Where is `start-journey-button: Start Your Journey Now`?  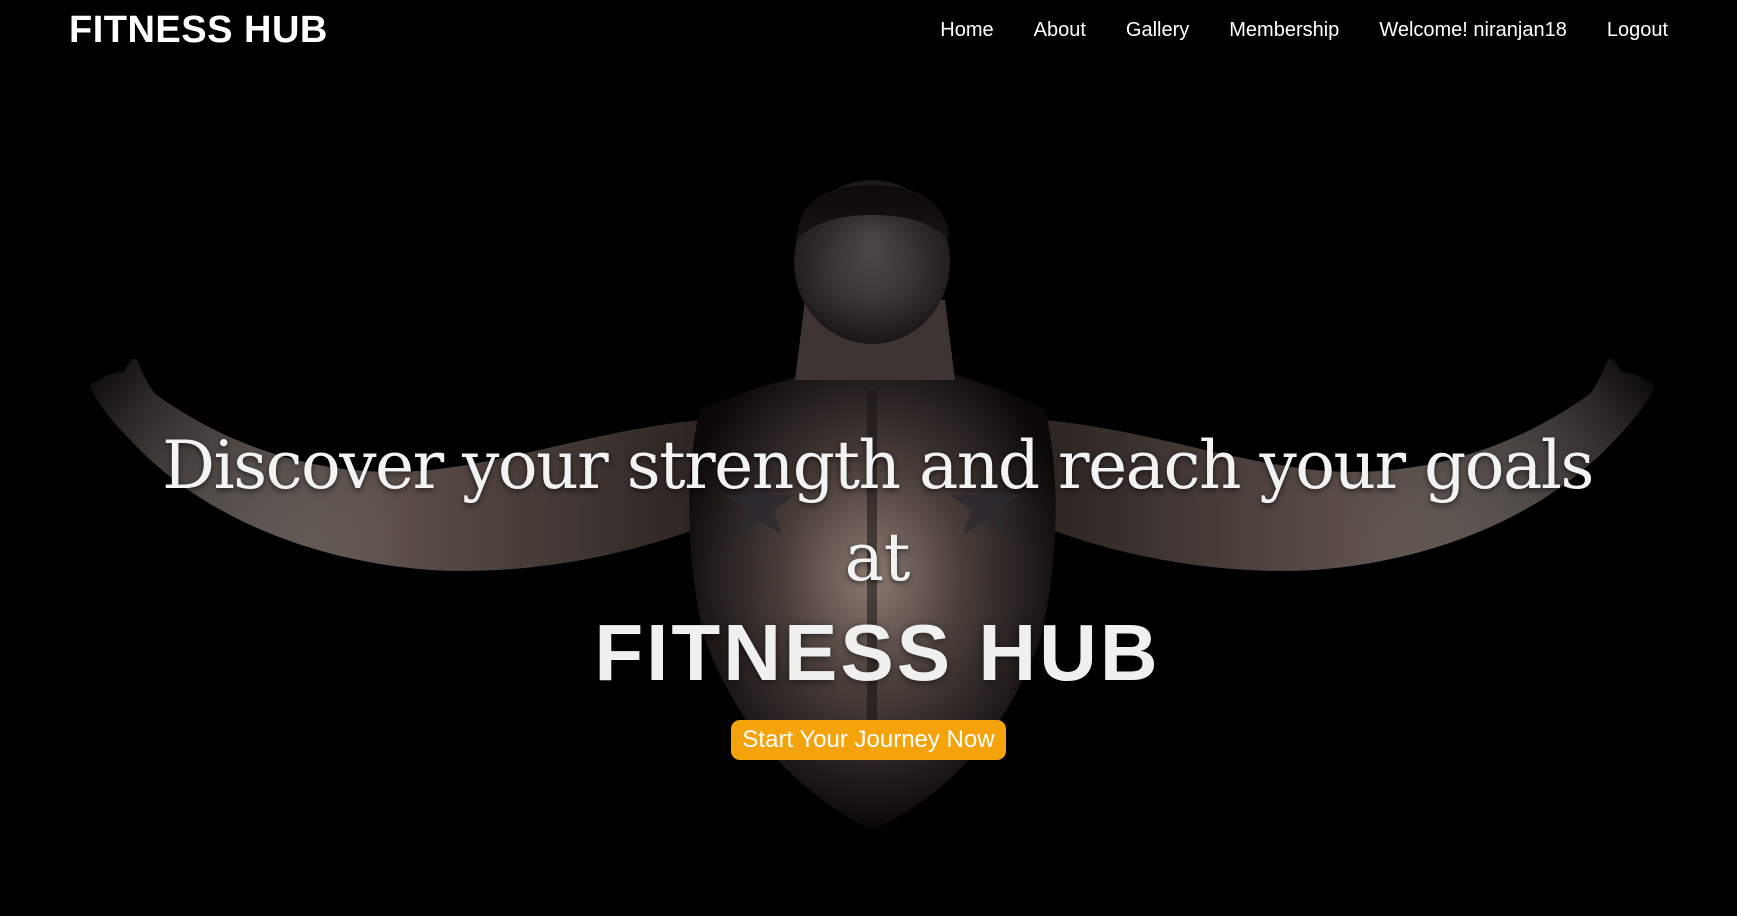 start-journey-button: Start Your Journey Now is located at coordinates (868, 740).